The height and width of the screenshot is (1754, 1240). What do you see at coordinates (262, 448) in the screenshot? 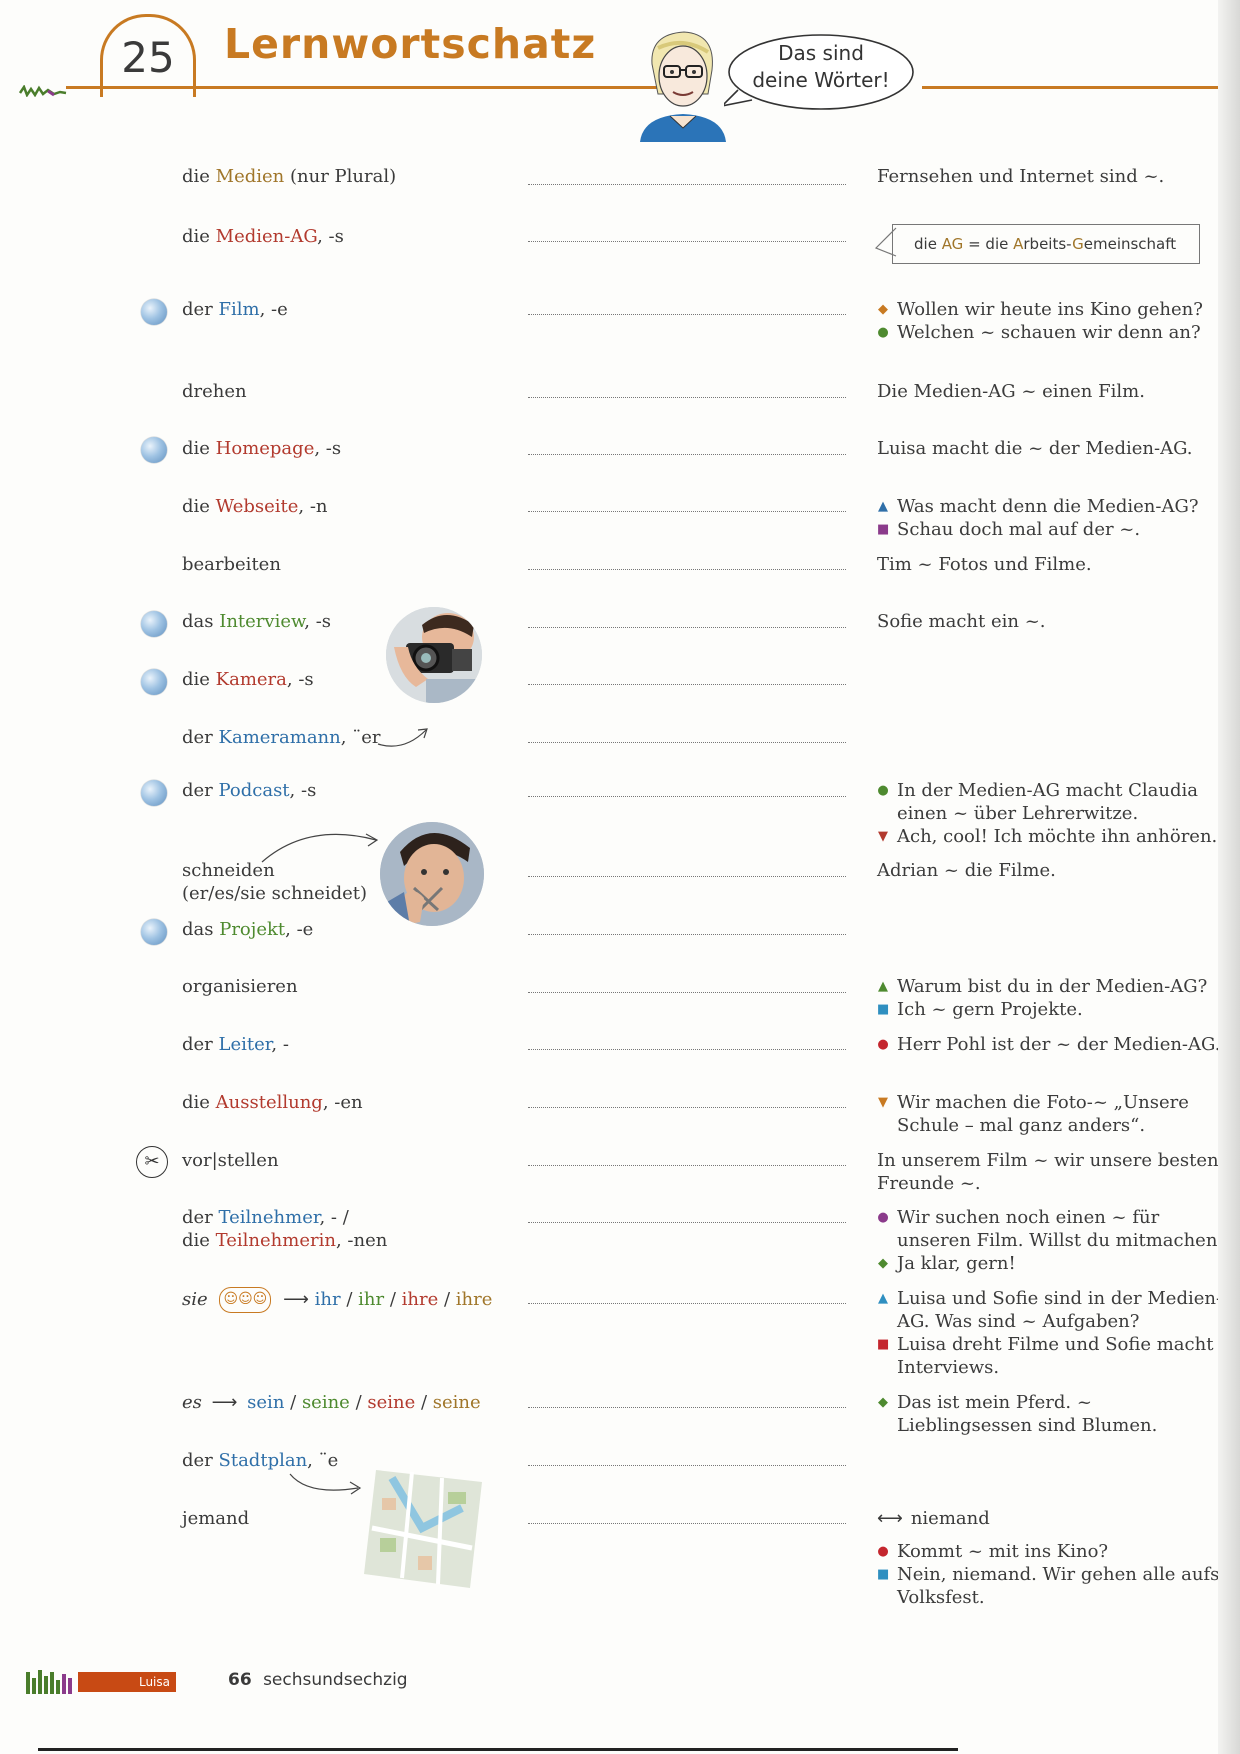
I see `vocab-homepage: die Homepage, -s` at bounding box center [262, 448].